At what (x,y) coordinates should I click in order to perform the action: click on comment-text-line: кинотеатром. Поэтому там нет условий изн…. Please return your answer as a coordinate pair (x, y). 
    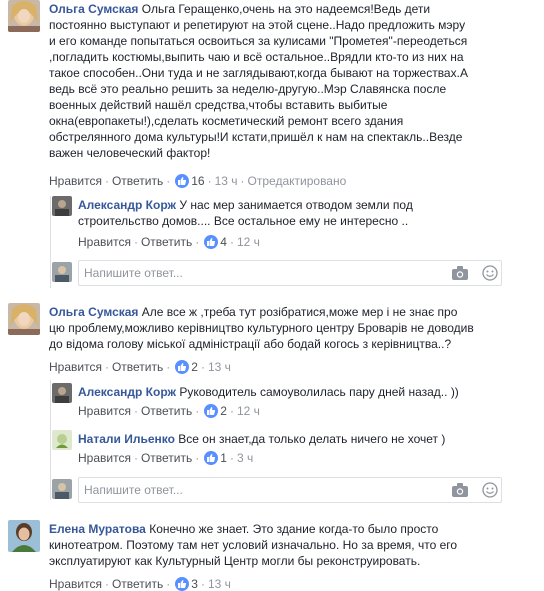
    Looking at the image, I should click on (253, 545).